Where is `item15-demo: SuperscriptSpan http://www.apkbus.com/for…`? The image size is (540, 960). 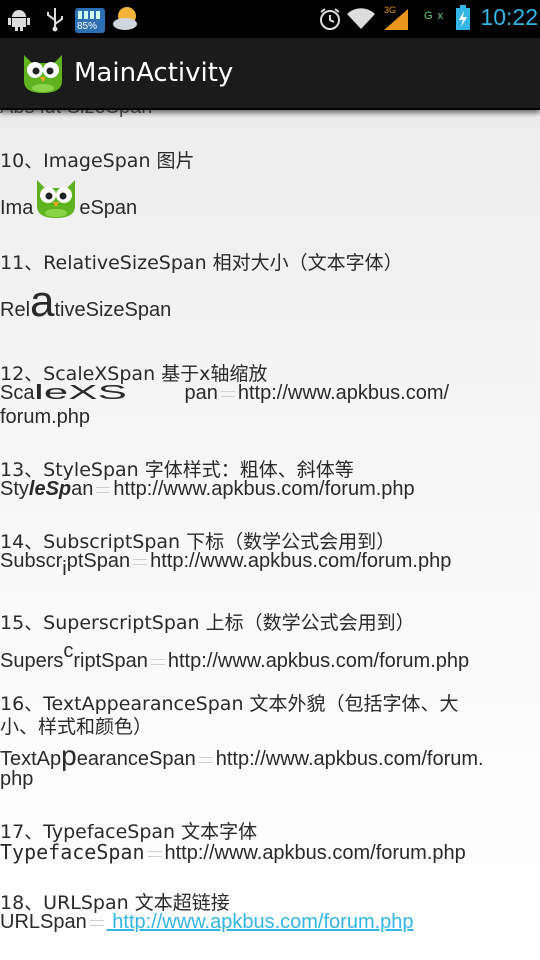
item15-demo: SuperscriptSpan http://www.apkbus.com/for… is located at coordinates (234, 656).